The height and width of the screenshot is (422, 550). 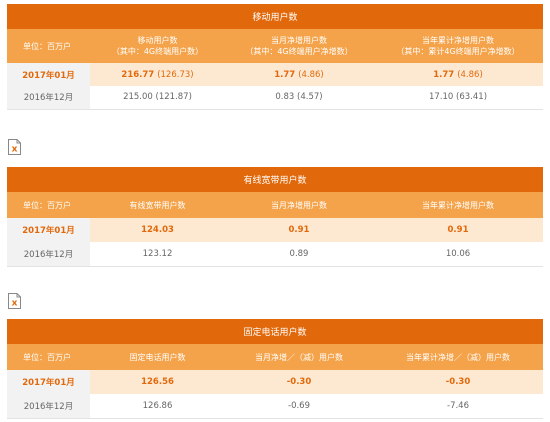 What do you see at coordinates (299, 205) in the screenshot?
I see `column-header: 当月净增用户数` at bounding box center [299, 205].